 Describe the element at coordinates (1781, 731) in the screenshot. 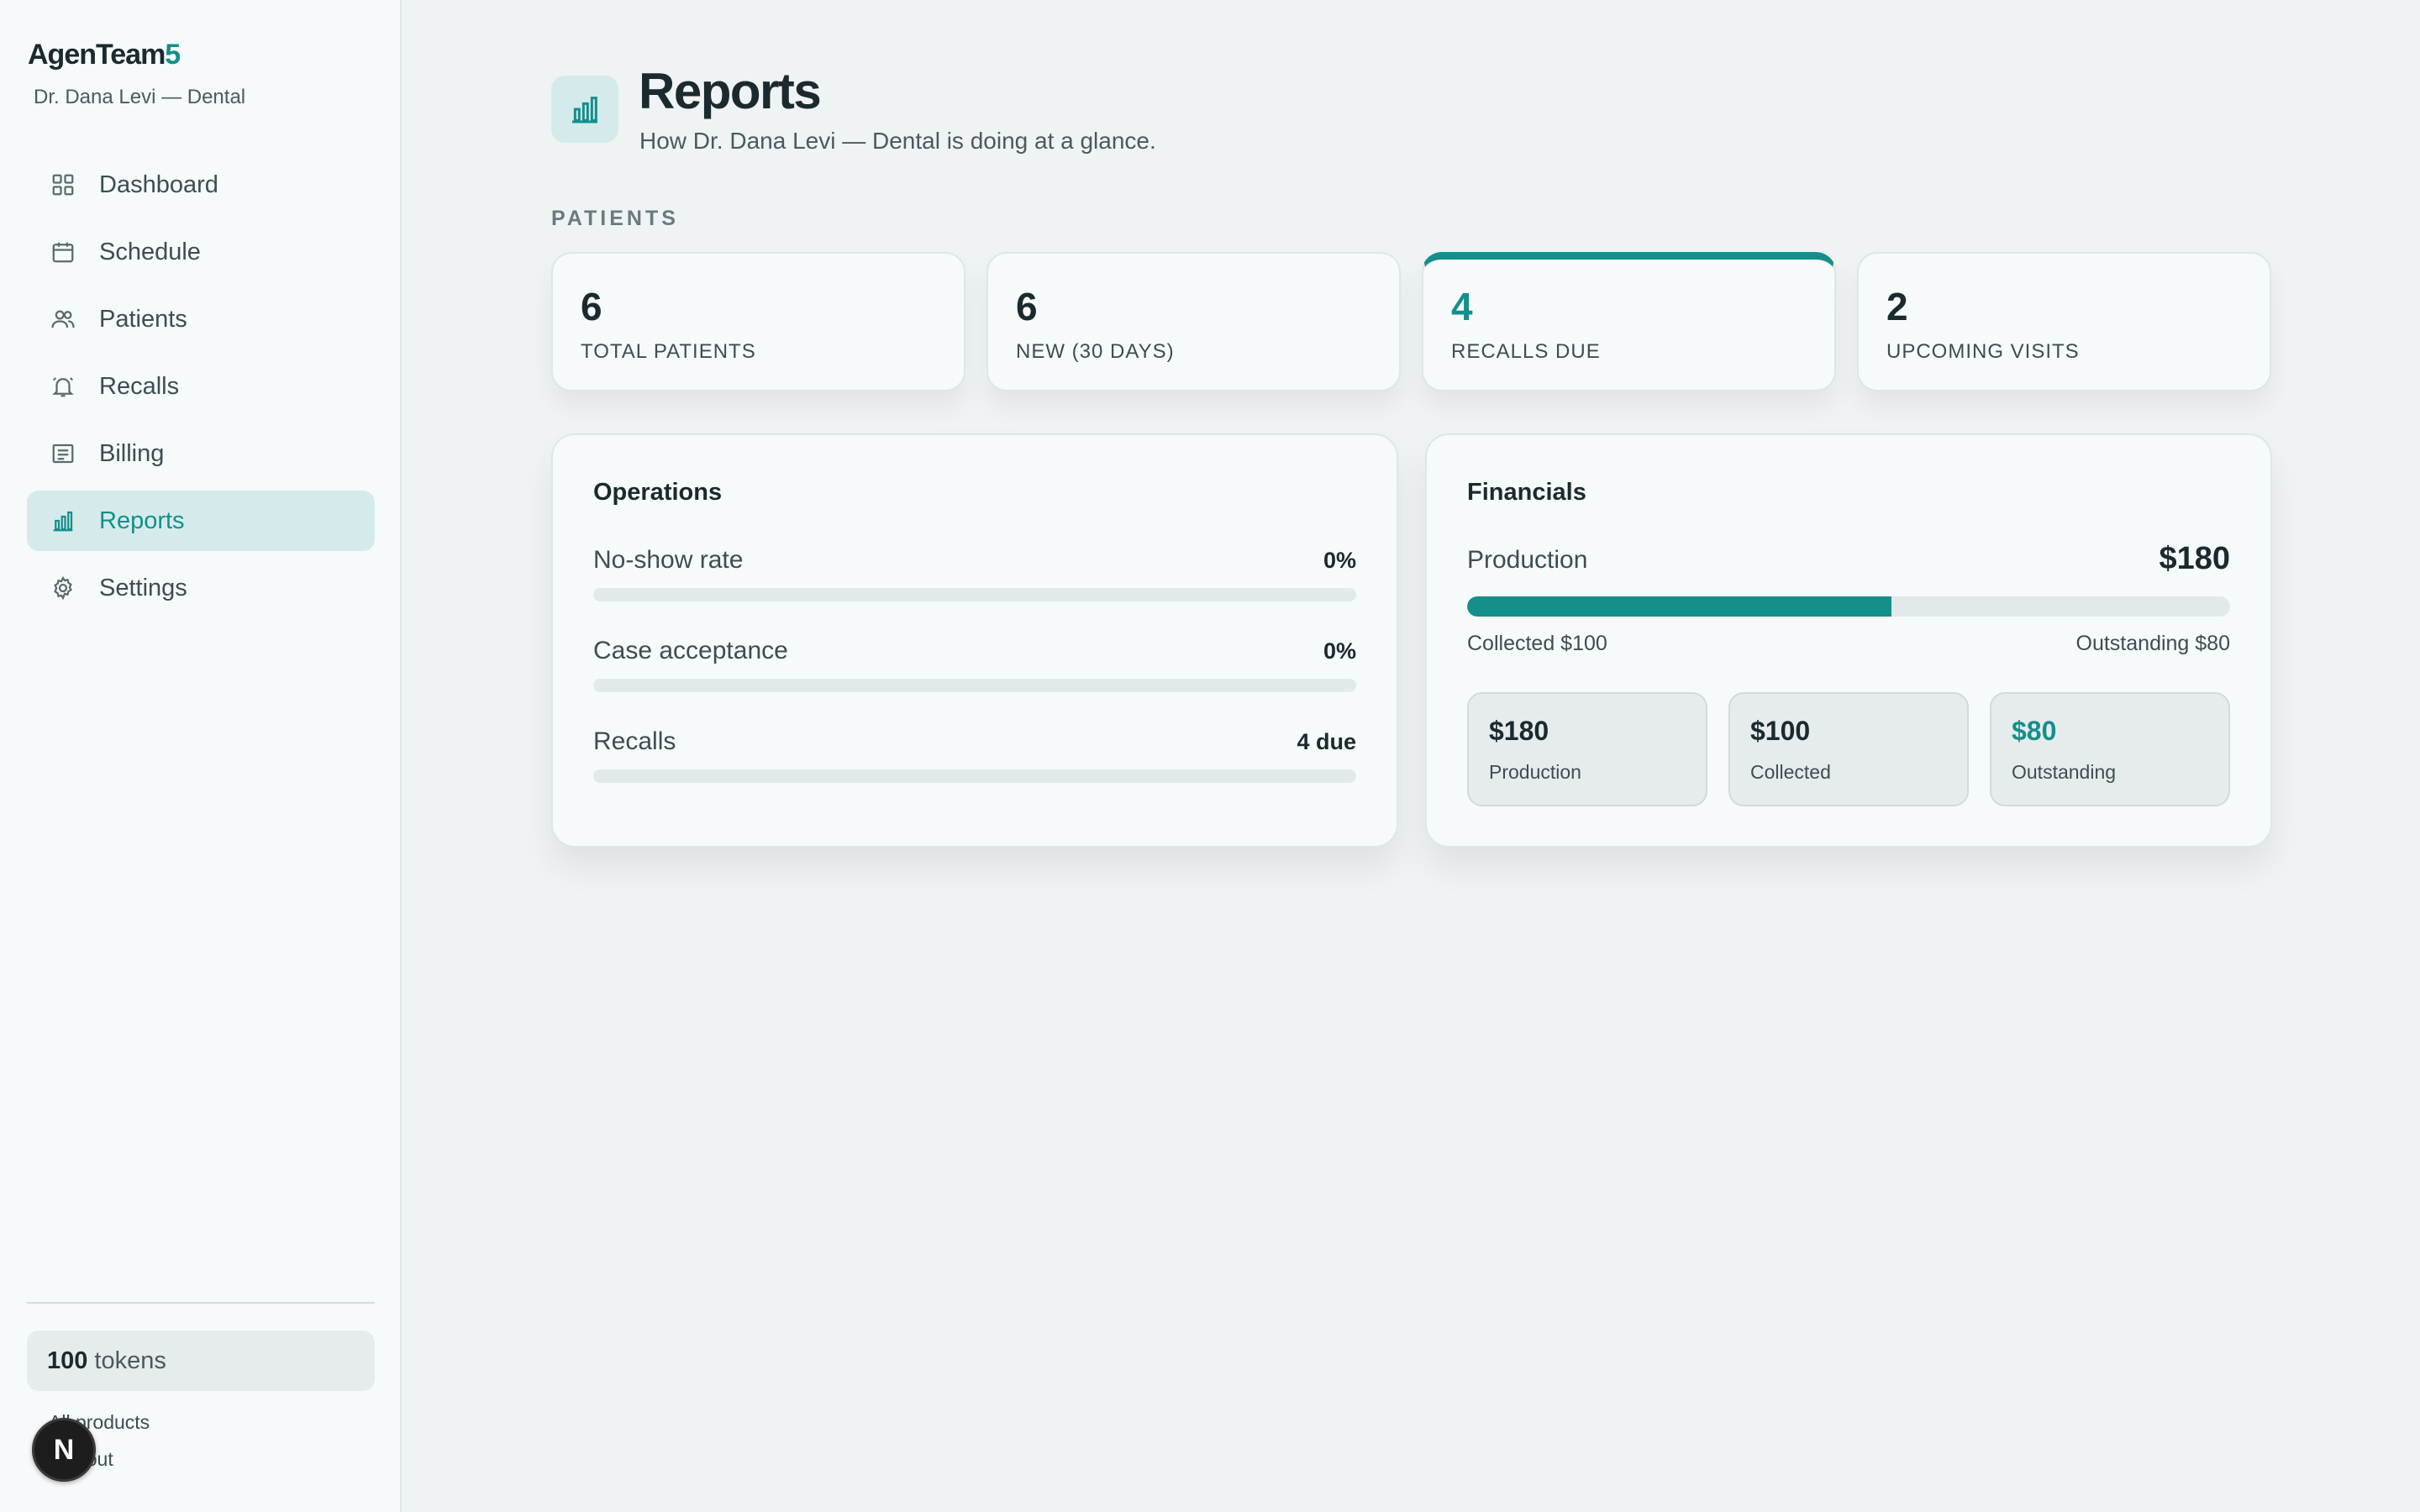

I see `fin-card-value: $100` at that location.